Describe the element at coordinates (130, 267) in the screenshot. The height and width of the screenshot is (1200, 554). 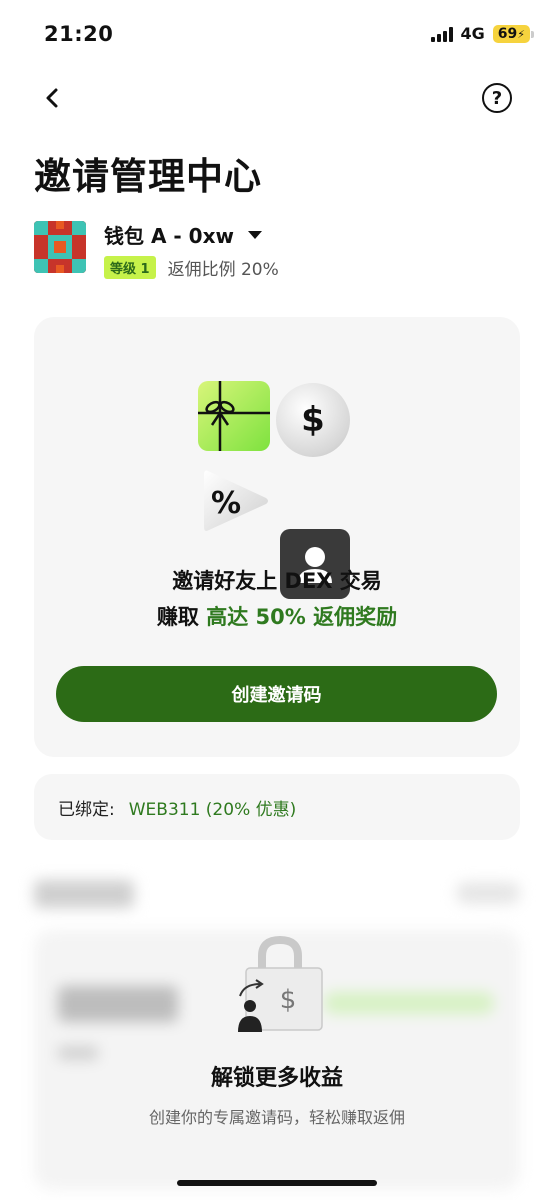
I see `level-badge: 等级 1` at that location.